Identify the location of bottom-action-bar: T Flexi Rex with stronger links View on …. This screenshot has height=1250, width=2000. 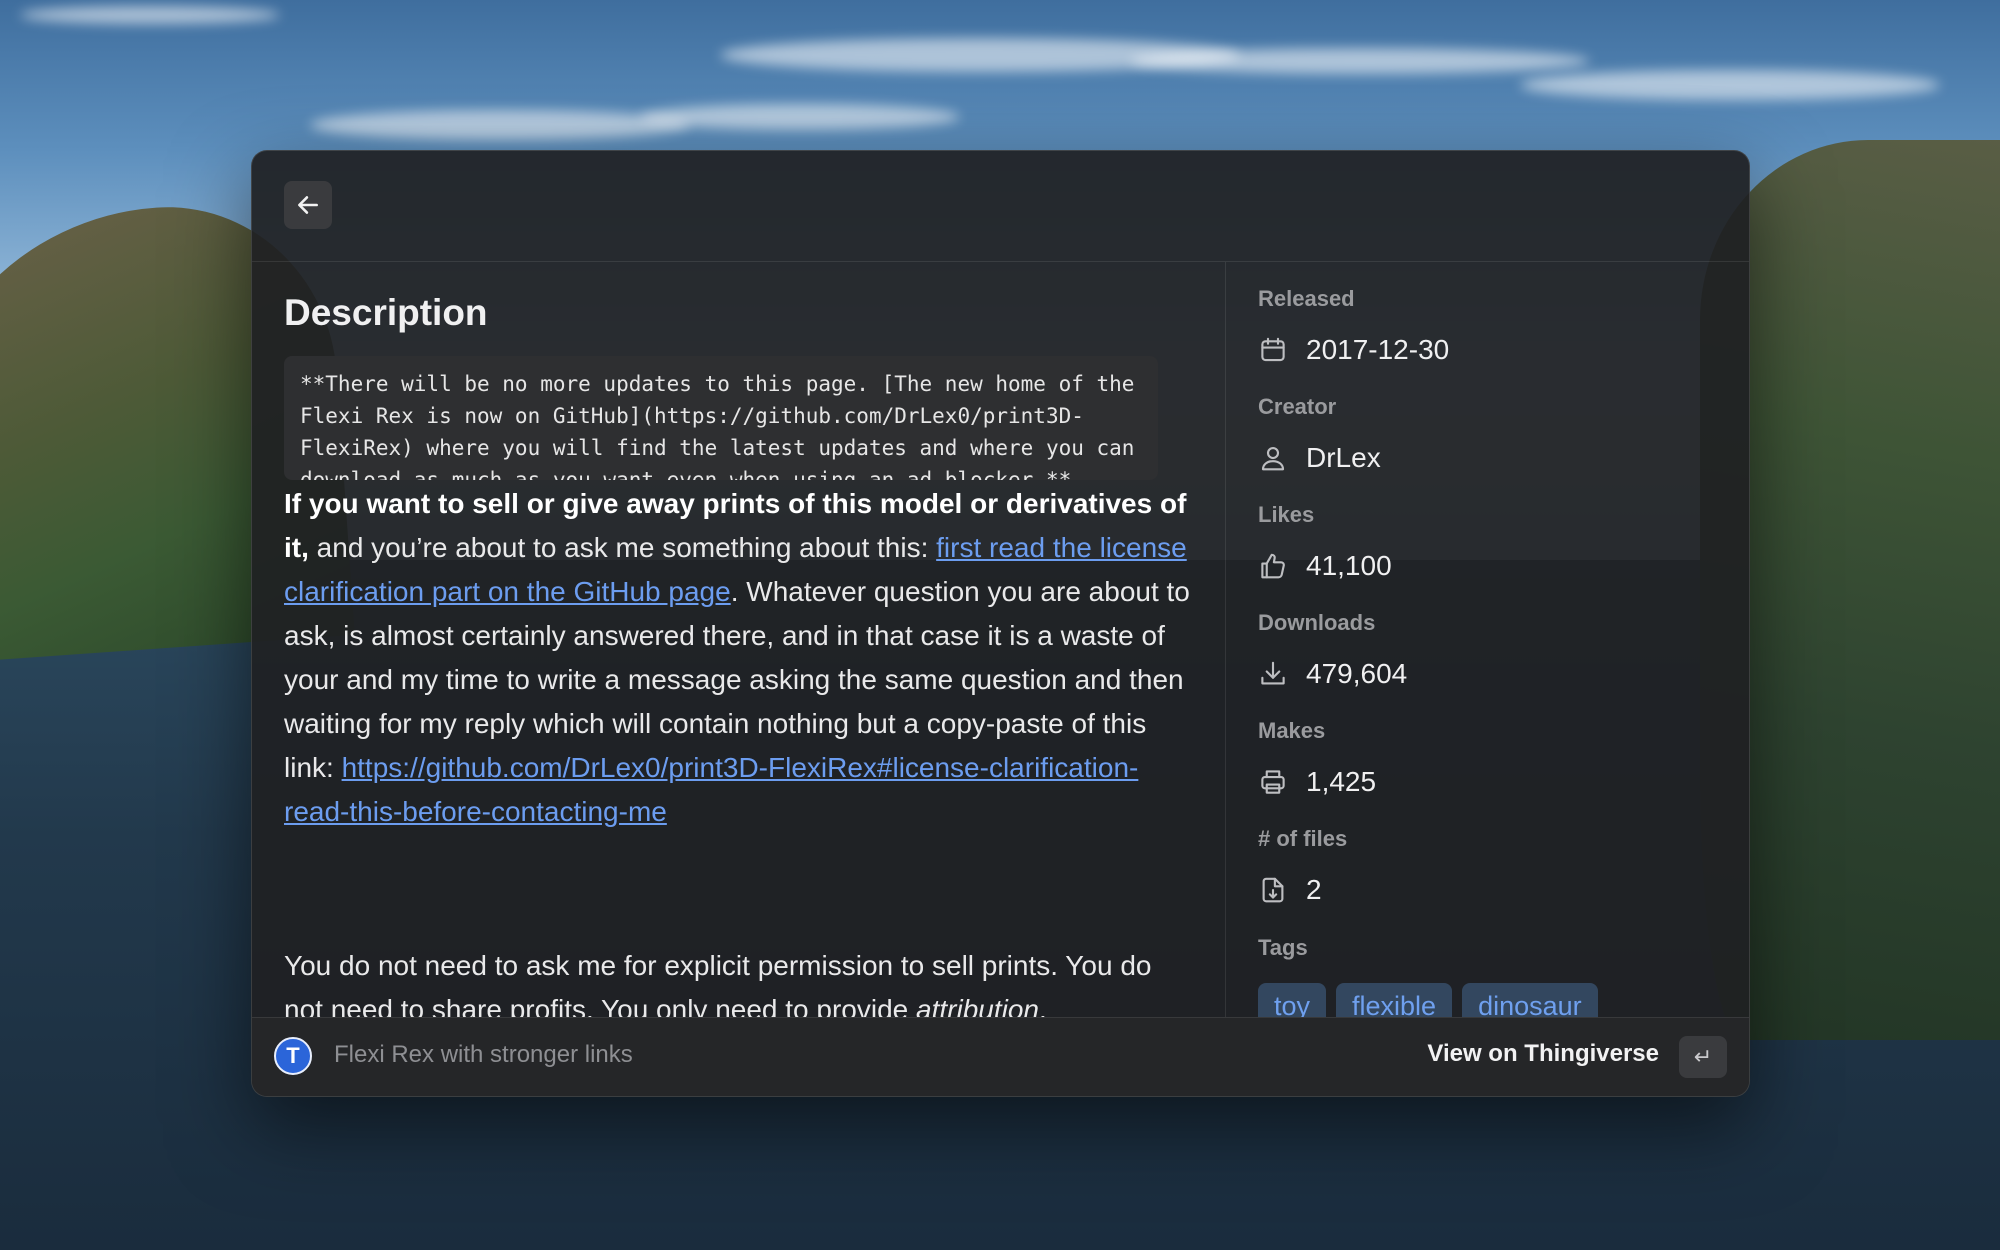
(1000, 1056).